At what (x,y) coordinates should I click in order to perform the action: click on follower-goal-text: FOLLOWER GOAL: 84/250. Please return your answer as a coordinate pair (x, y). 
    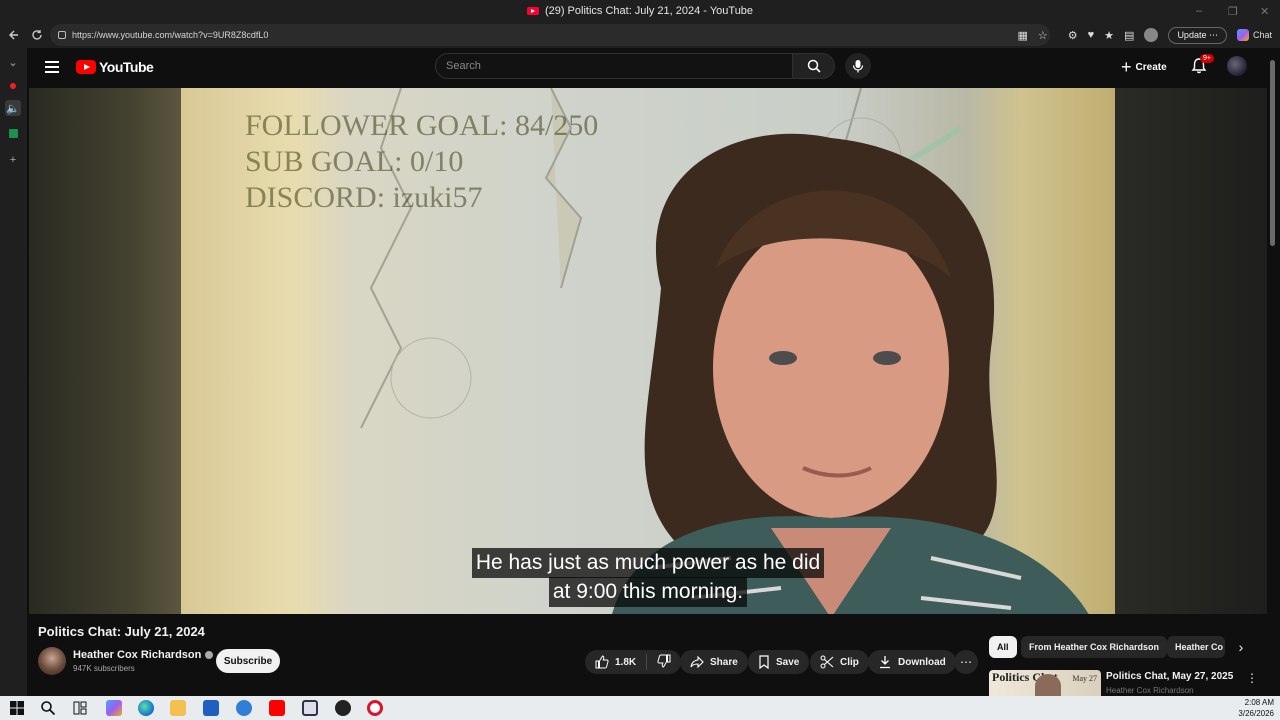
    Looking at the image, I should click on (422, 125).